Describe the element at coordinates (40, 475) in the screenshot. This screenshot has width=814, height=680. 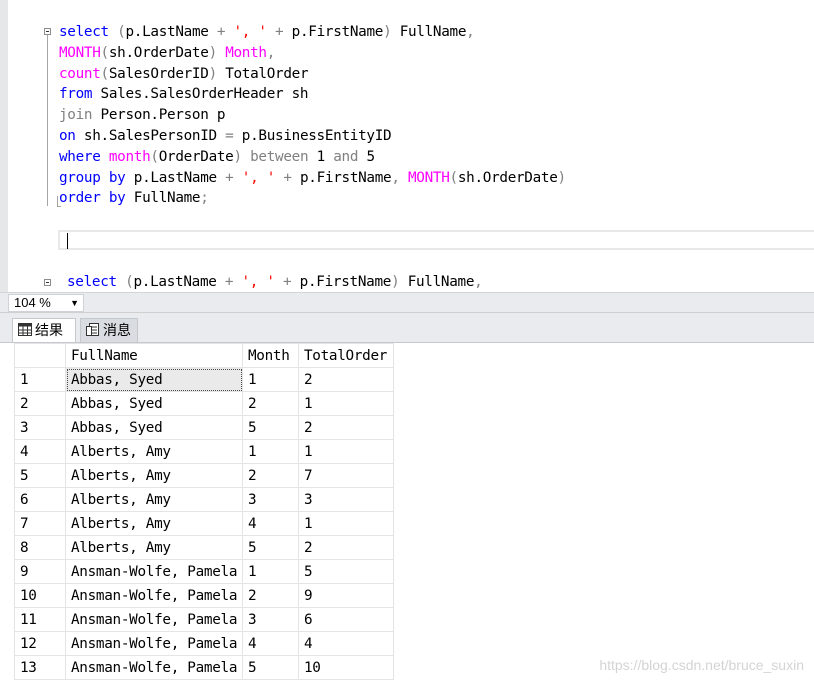
I see `row-number: 5` at that location.